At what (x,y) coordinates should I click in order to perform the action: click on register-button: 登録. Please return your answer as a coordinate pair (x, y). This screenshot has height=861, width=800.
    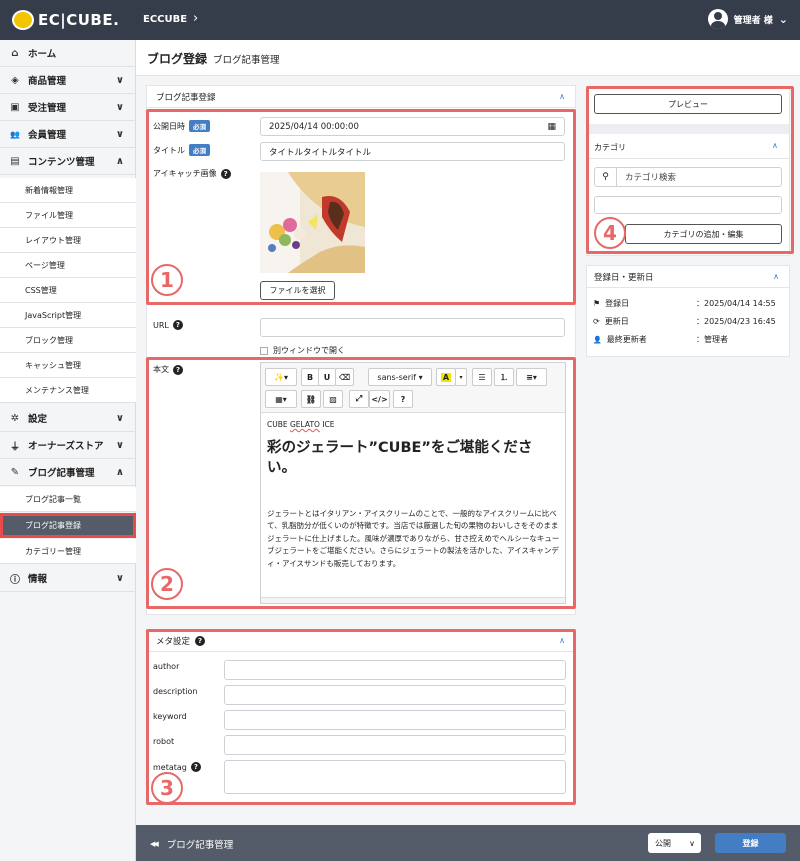
    Looking at the image, I should click on (750, 843).